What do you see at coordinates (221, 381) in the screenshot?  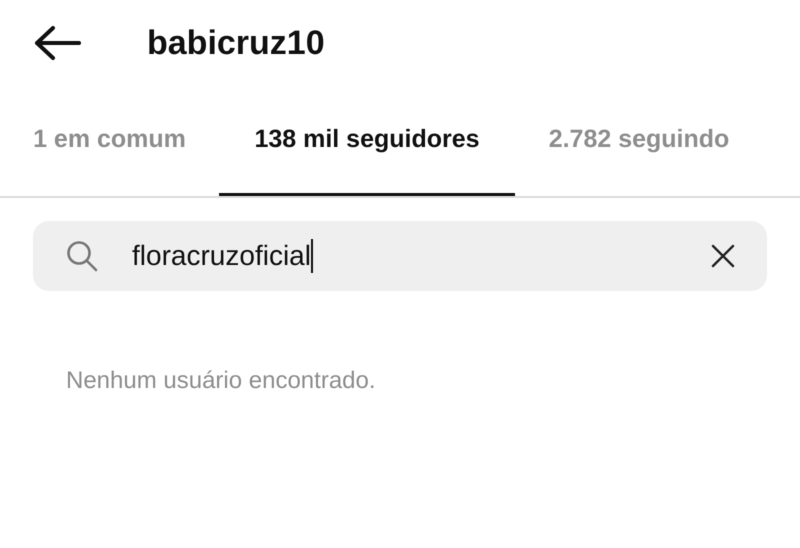 I see `empty-results-message: Nenhum usuário encontrado.` at bounding box center [221, 381].